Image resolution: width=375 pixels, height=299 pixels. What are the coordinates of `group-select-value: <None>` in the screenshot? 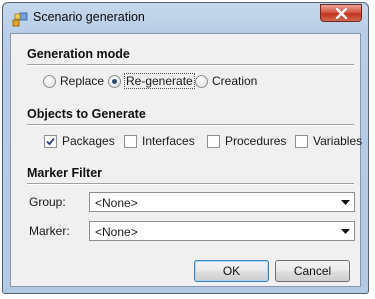 It's located at (116, 203).